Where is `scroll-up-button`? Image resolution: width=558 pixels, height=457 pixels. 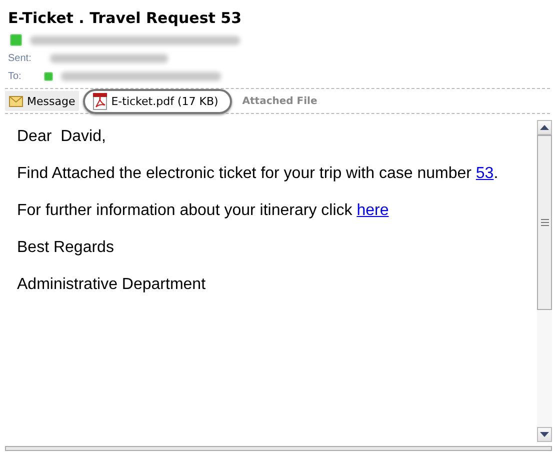
scroll-up-button is located at coordinates (544, 127).